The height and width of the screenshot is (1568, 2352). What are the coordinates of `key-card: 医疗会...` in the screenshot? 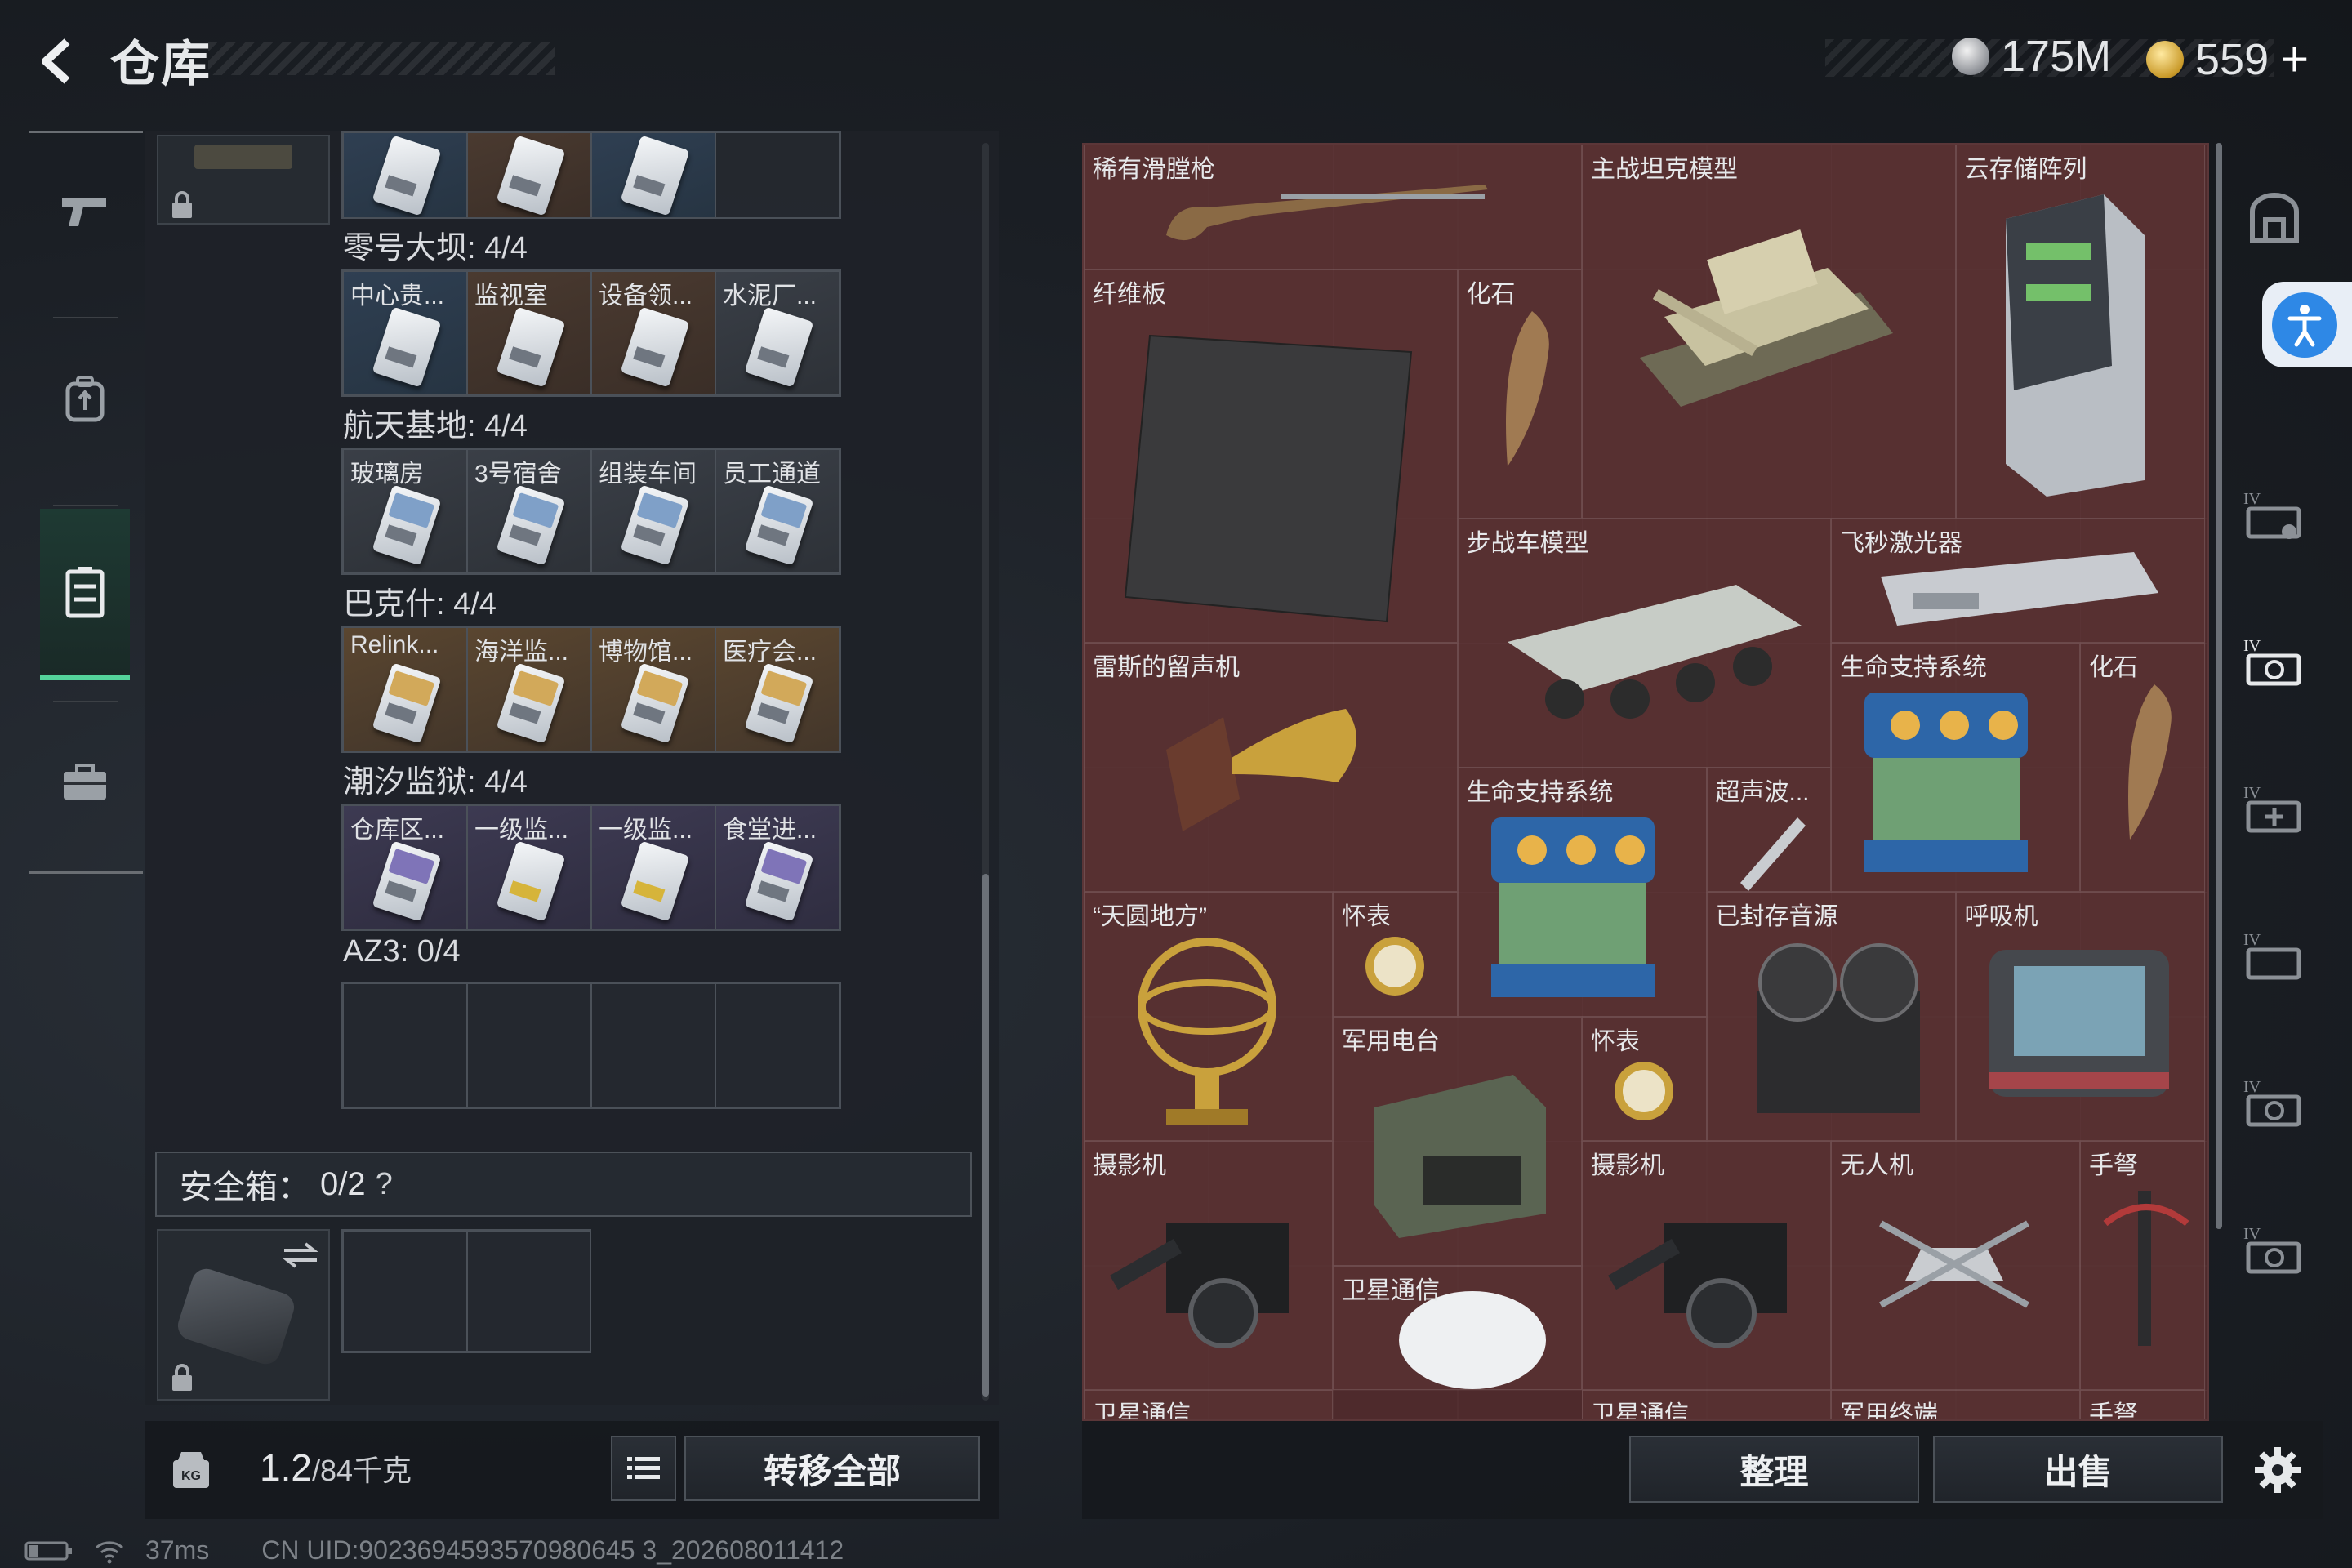 It's located at (777, 689).